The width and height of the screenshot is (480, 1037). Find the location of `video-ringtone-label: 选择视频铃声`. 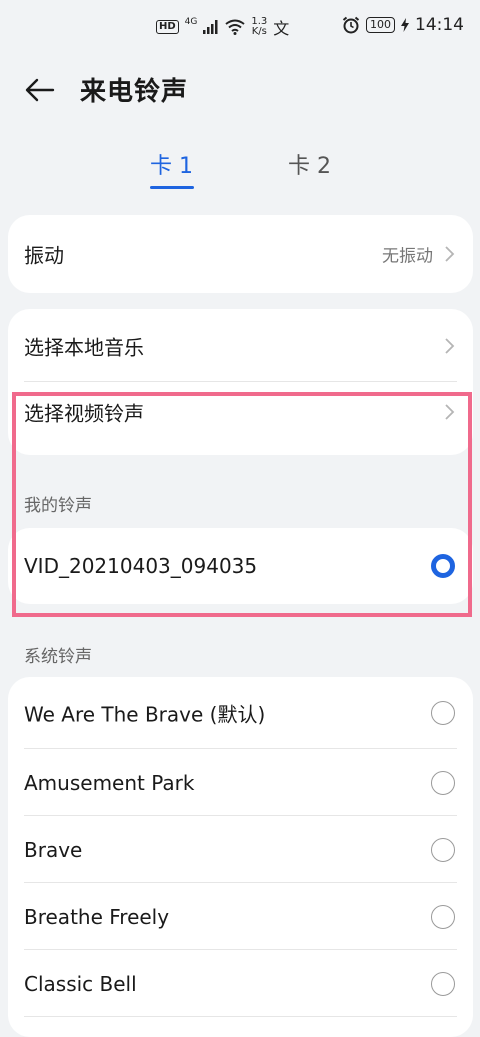

video-ringtone-label: 选择视频铃声 is located at coordinates (84, 413).